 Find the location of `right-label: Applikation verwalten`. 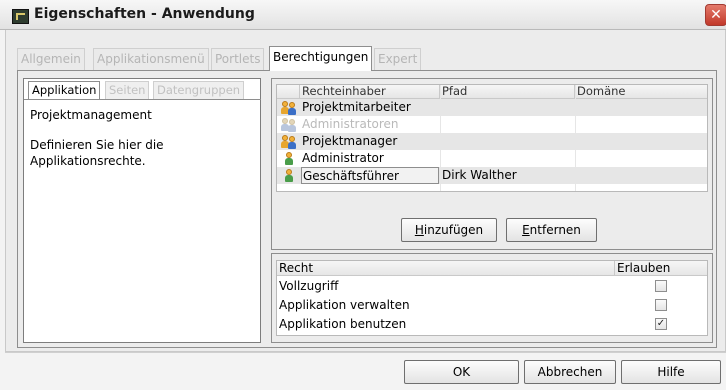

right-label: Applikation verwalten is located at coordinates (344, 305).